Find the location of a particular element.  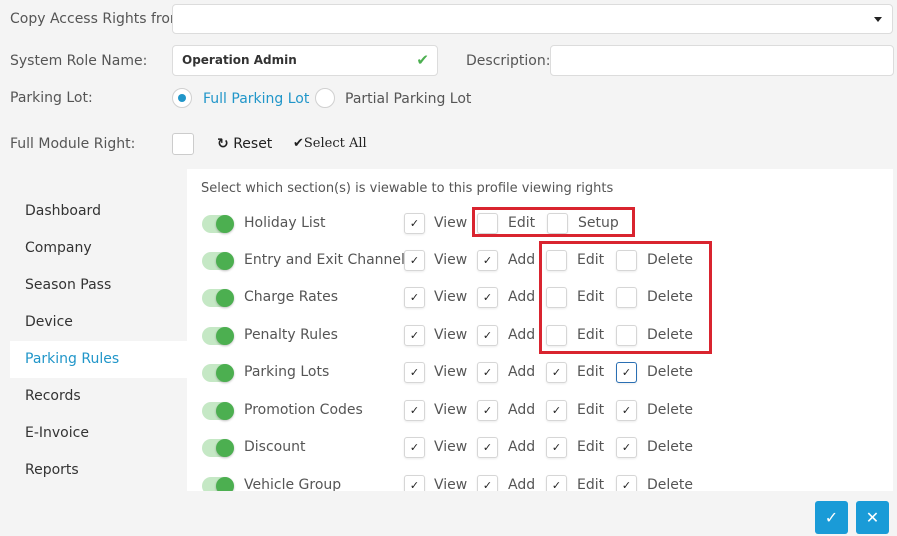

row-name: Vehicle Group is located at coordinates (293, 484).